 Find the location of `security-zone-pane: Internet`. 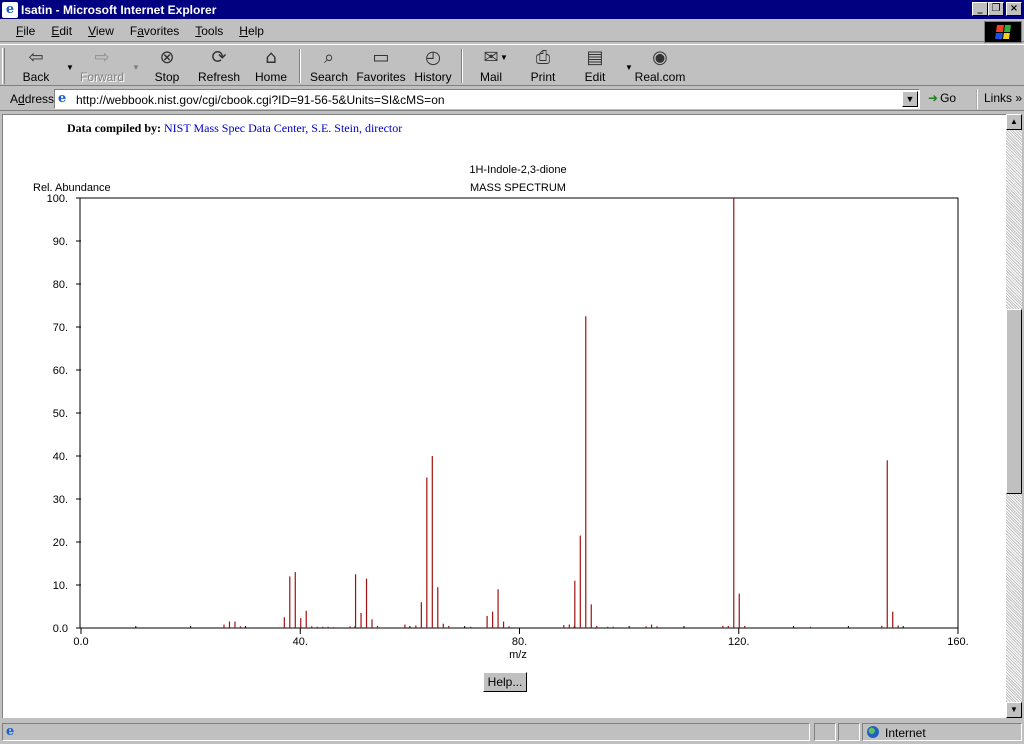

security-zone-pane: Internet is located at coordinates (942, 732).